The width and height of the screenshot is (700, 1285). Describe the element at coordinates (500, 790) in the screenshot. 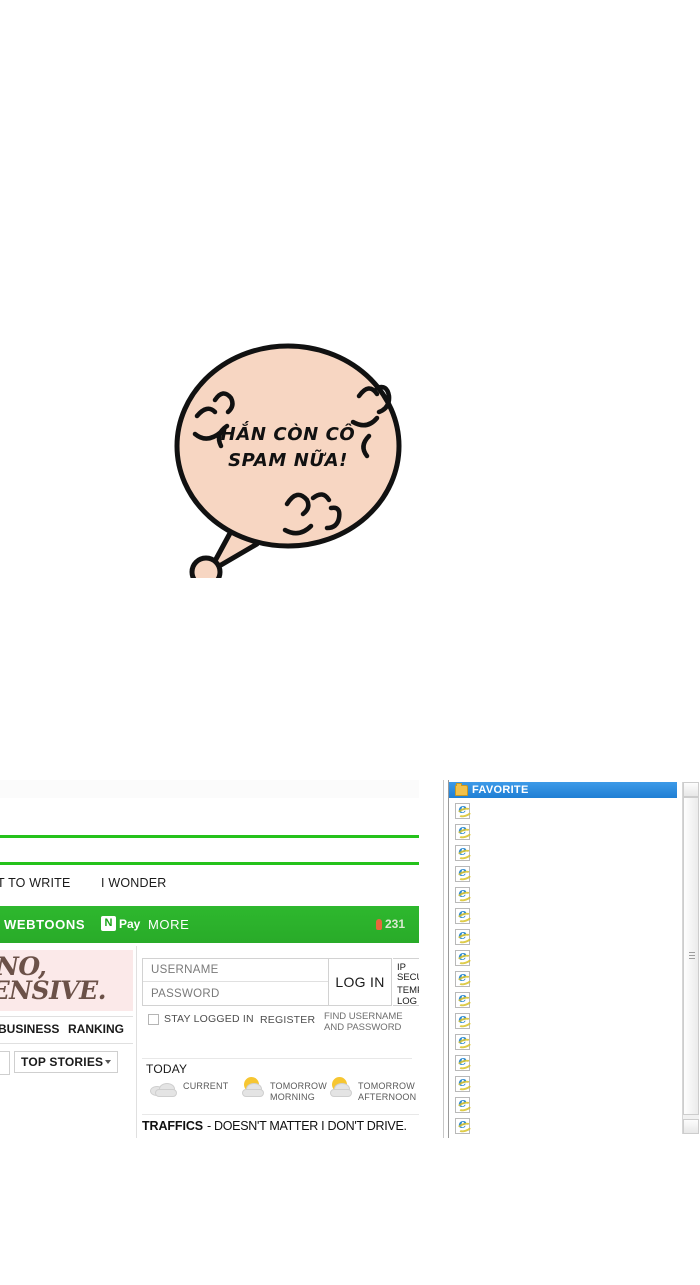

I see `favorites-folder-label: FAVORITE` at that location.